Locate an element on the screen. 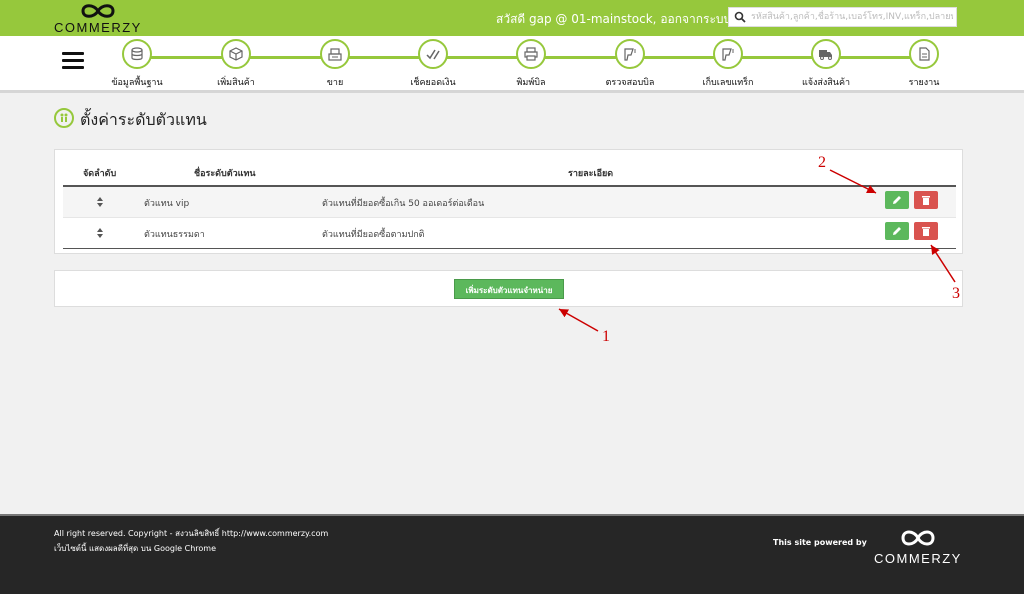 This screenshot has width=1024, height=594. annotation-arrows is located at coordinates (757, 250).